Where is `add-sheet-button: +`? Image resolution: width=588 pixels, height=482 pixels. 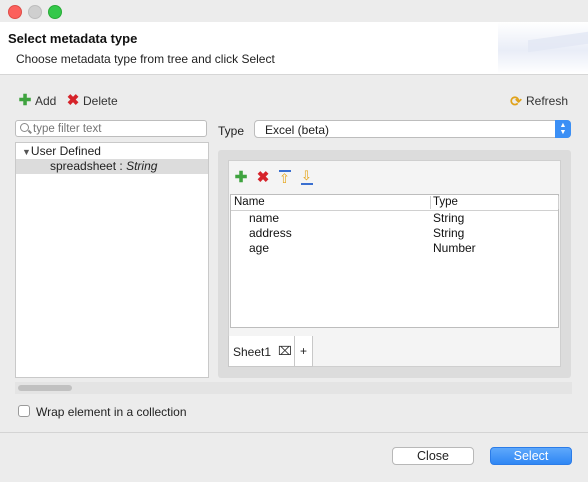
add-sheet-button: + is located at coordinates (304, 351).